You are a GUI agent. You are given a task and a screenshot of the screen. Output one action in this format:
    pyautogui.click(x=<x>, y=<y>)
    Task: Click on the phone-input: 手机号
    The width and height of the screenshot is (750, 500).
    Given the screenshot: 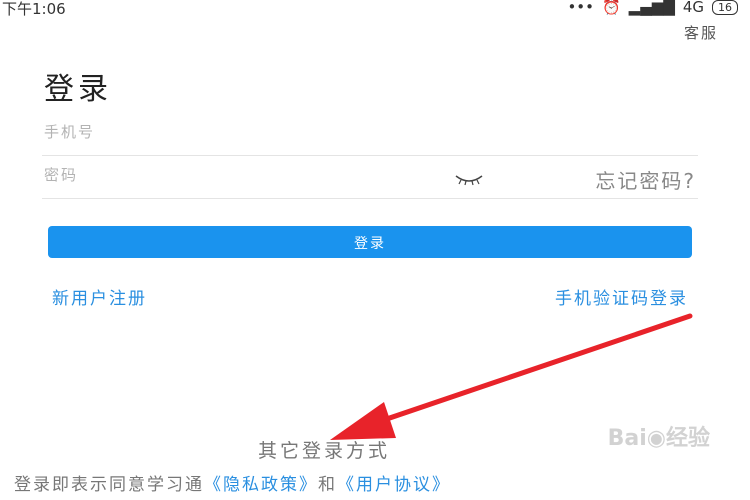 What is the action you would take?
    pyautogui.click(x=69, y=131)
    